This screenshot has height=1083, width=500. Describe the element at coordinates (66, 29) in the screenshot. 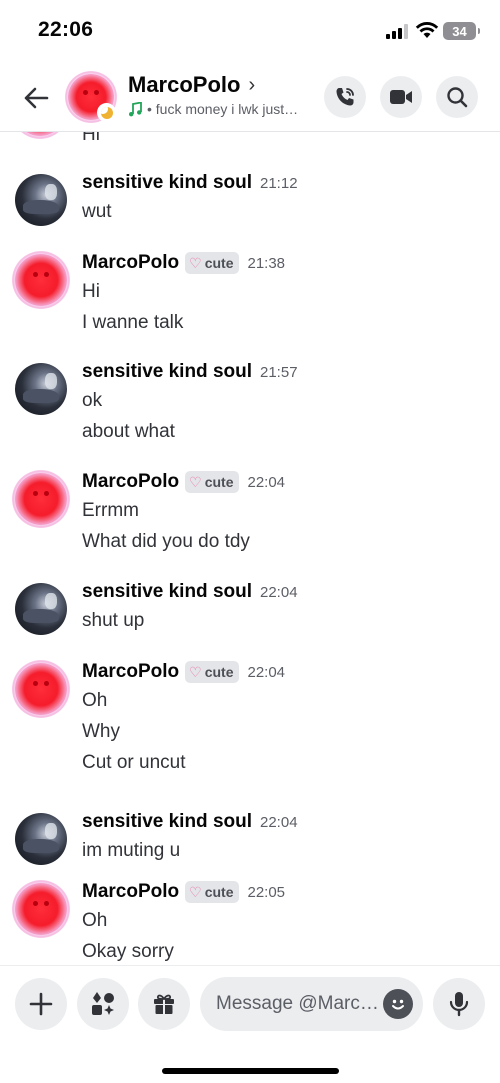

I see `status-time: 22:06` at that location.